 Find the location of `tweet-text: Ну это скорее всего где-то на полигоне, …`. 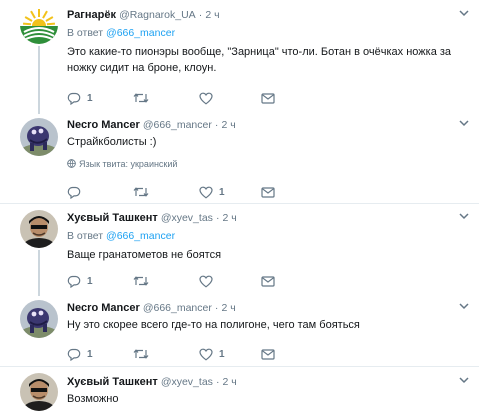

tweet-text: Ну это скорее всего где-то на полигоне, … is located at coordinates (213, 325).